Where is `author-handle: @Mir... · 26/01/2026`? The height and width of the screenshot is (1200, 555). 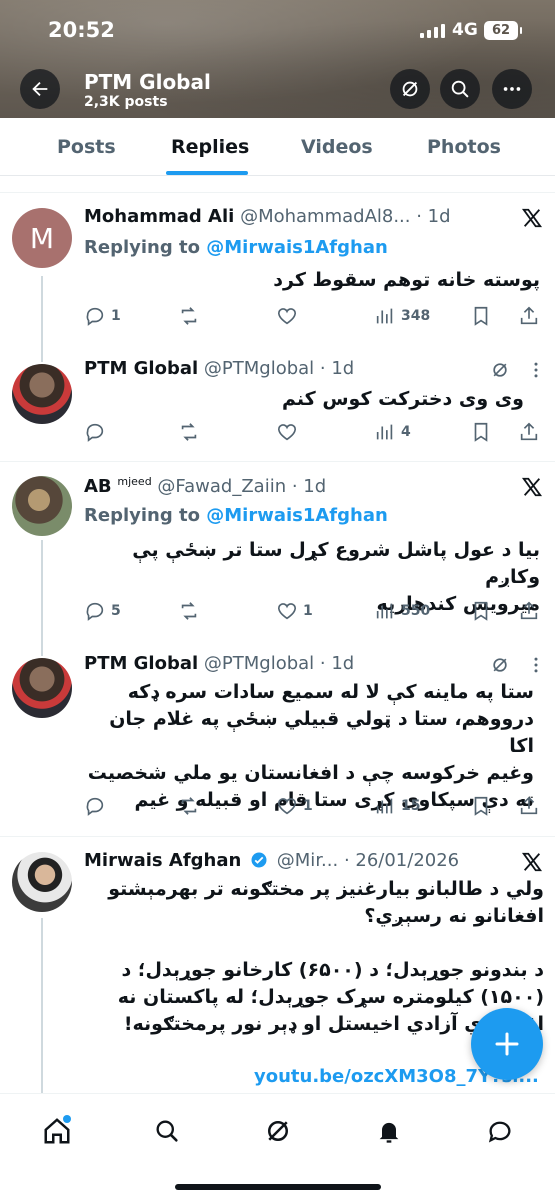
author-handle: @Mir... · 26/01/2026 is located at coordinates (368, 860).